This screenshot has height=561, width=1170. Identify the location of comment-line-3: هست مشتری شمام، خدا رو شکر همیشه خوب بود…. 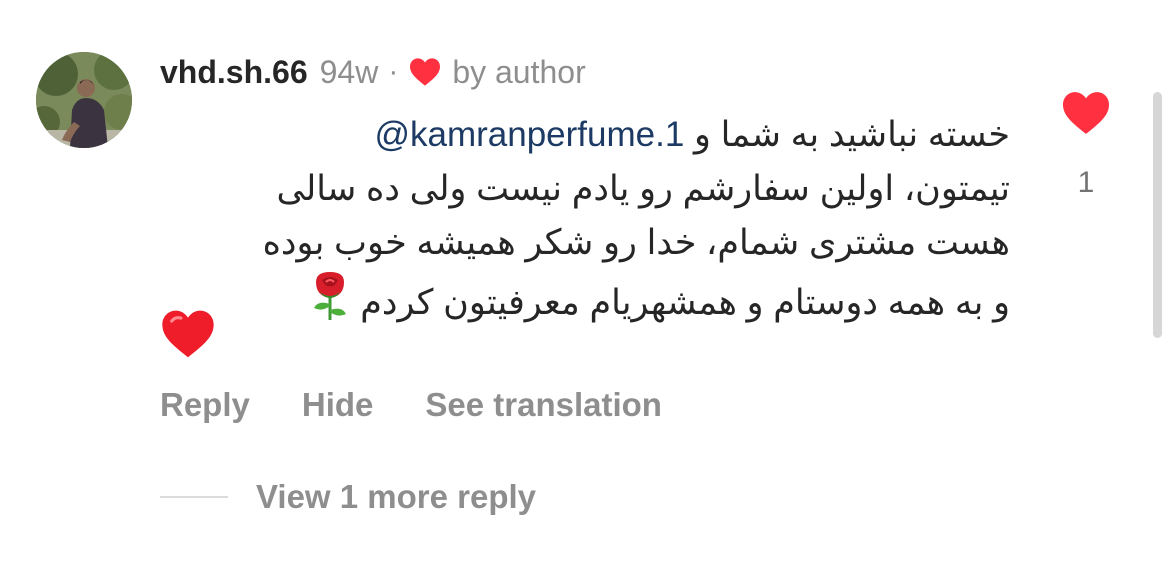
(636, 242).